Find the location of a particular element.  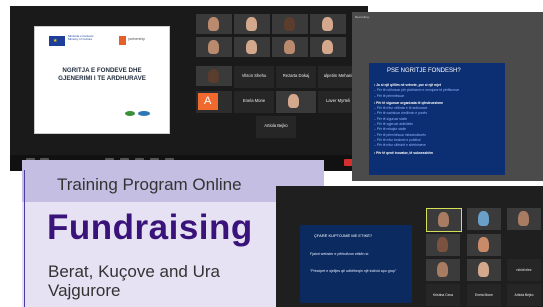

slide-subbullet: Për të siguruar stafin is located at coordinates (392, 118).